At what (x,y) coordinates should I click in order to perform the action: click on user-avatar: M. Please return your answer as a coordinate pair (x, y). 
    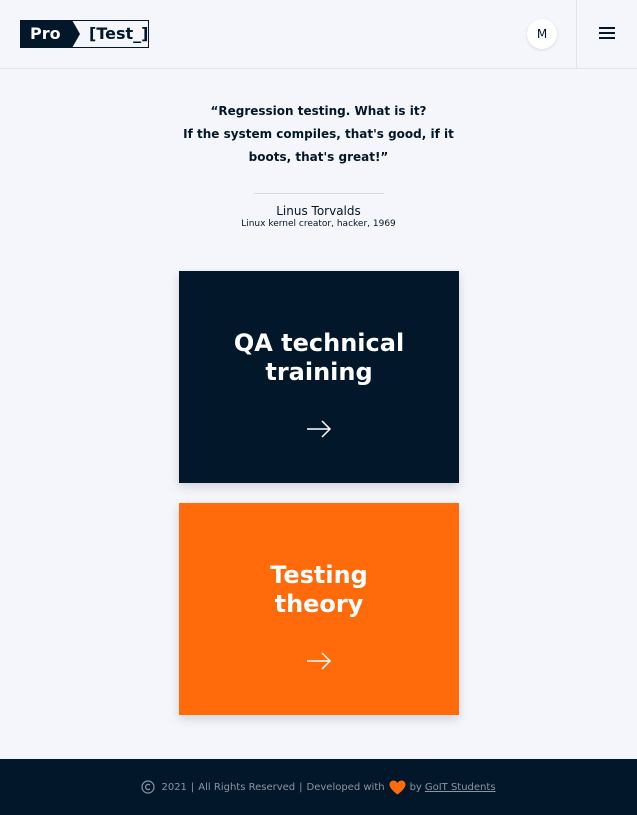
    Looking at the image, I should click on (542, 34).